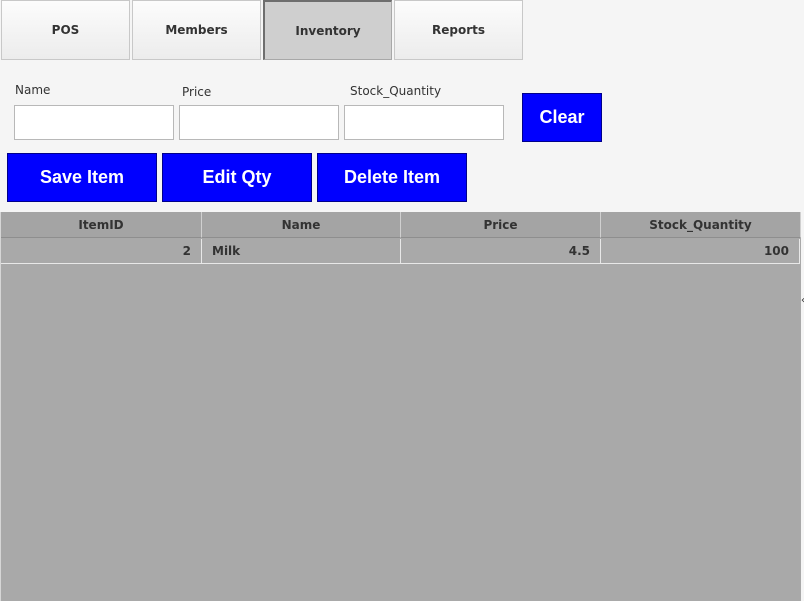  I want to click on delete-item-button: Delete Item, so click(392, 177).